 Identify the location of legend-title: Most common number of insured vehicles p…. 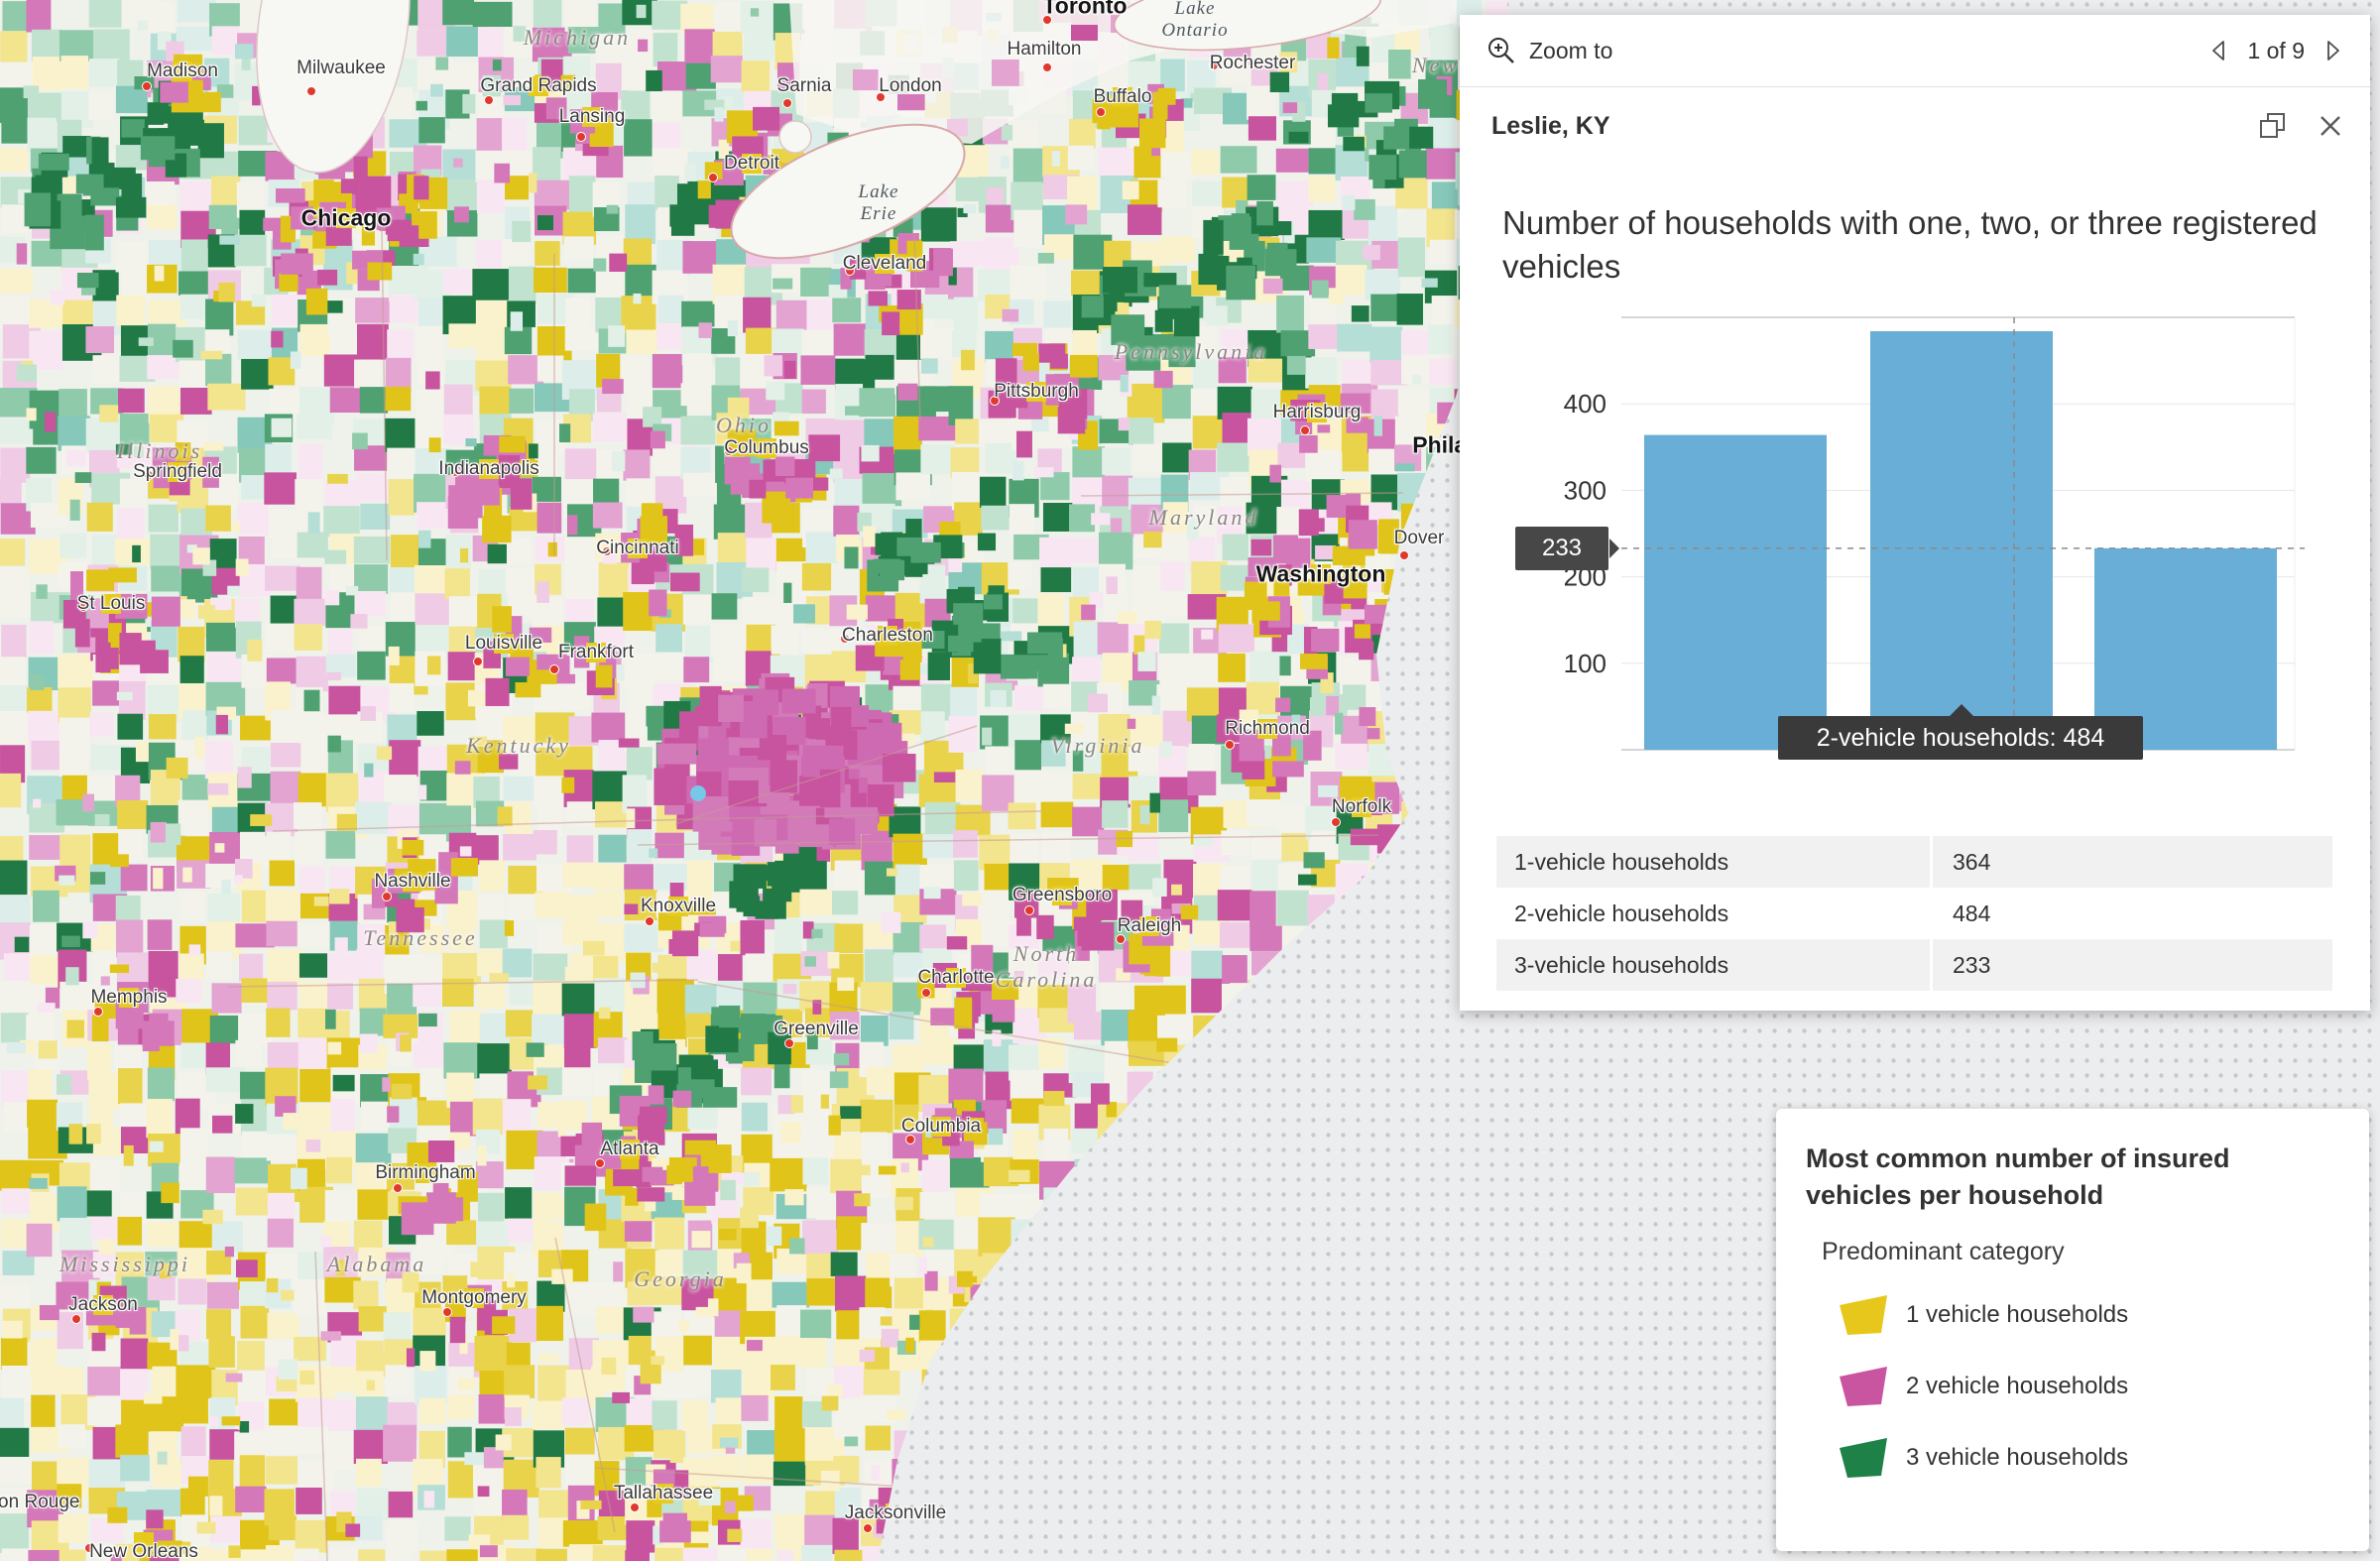
(2018, 1176).